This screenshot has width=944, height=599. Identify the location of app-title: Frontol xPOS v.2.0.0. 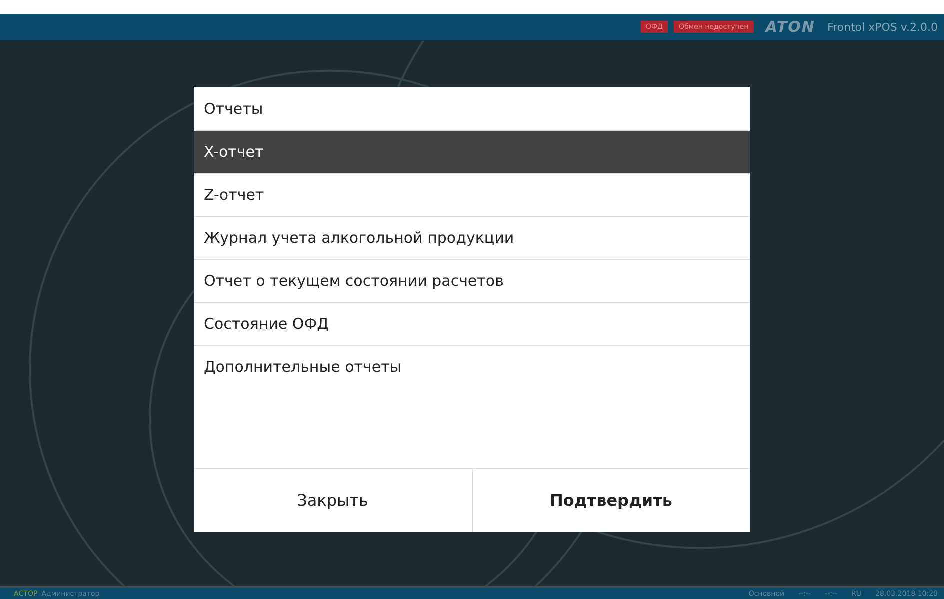
(882, 27).